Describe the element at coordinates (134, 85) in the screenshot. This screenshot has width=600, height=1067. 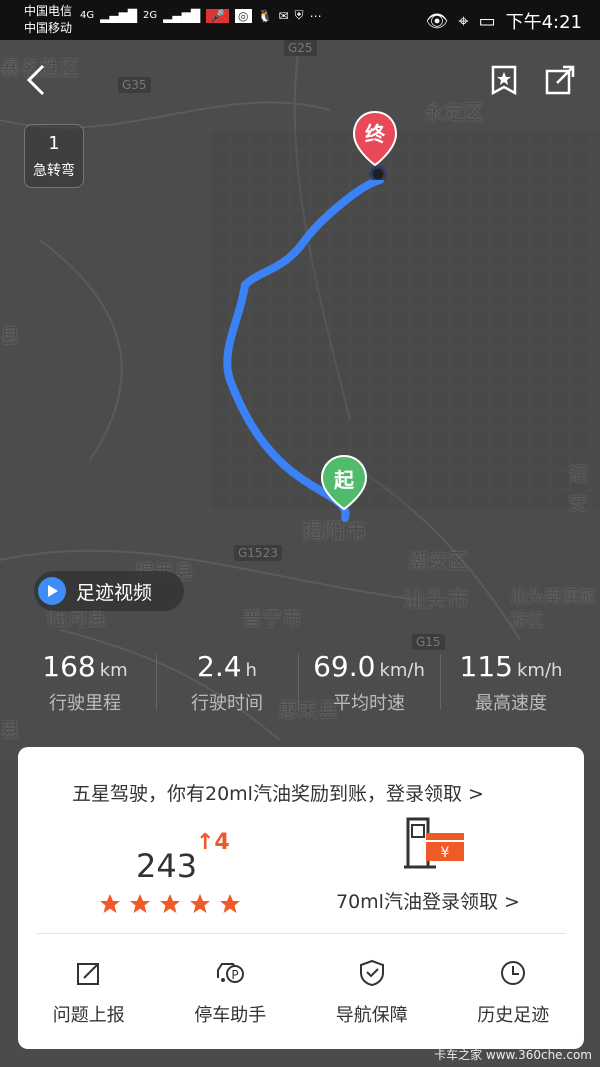
I see `road-badge: G35` at that location.